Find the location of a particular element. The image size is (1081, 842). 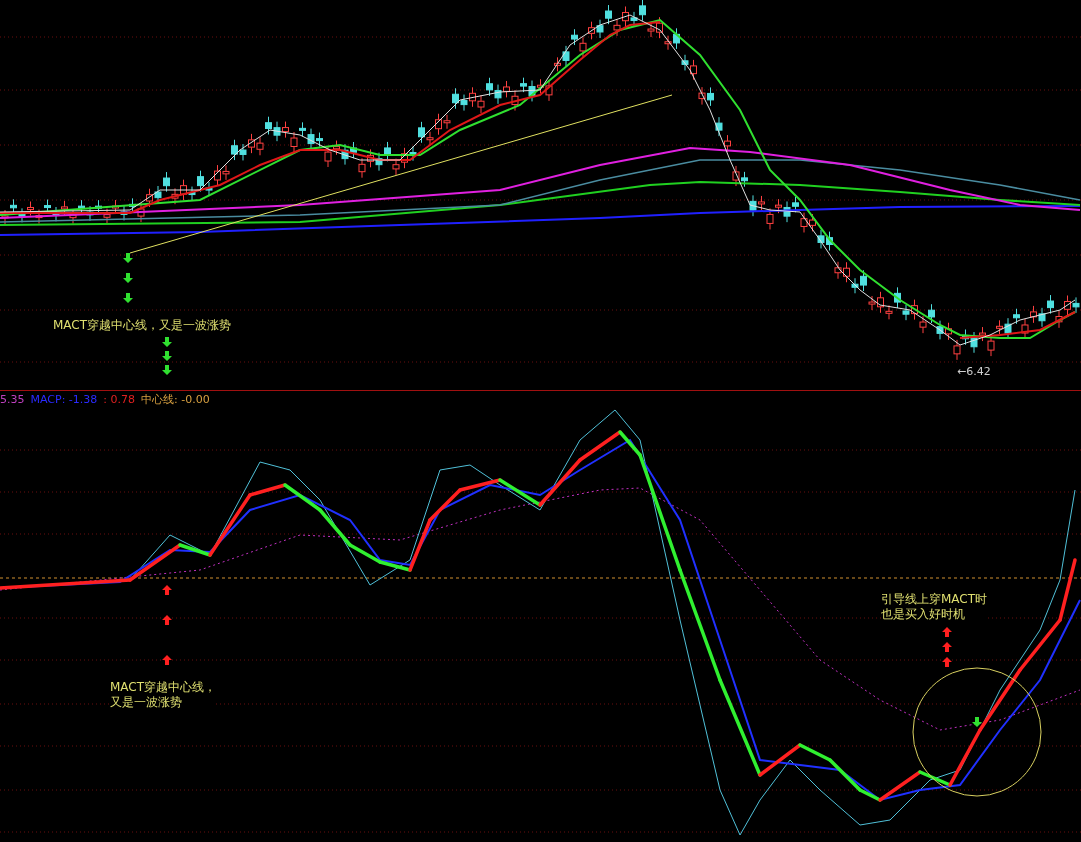

legend-value: 中心线: -0.00 is located at coordinates (175, 399).